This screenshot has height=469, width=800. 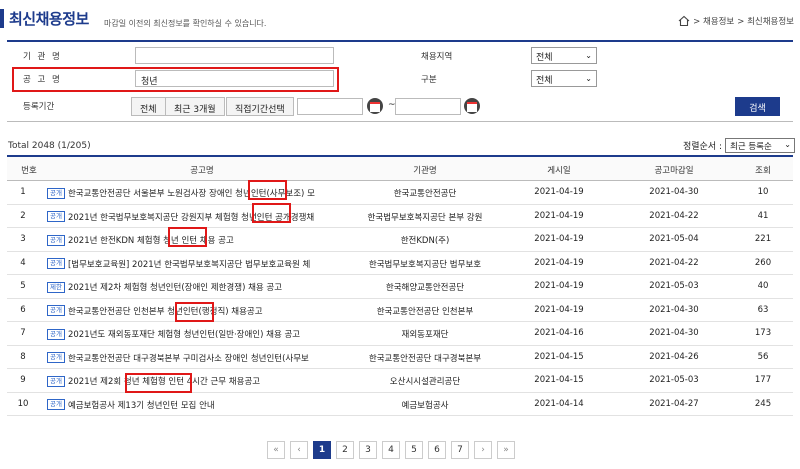 I want to click on next-page-button: ›, so click(x=483, y=450).